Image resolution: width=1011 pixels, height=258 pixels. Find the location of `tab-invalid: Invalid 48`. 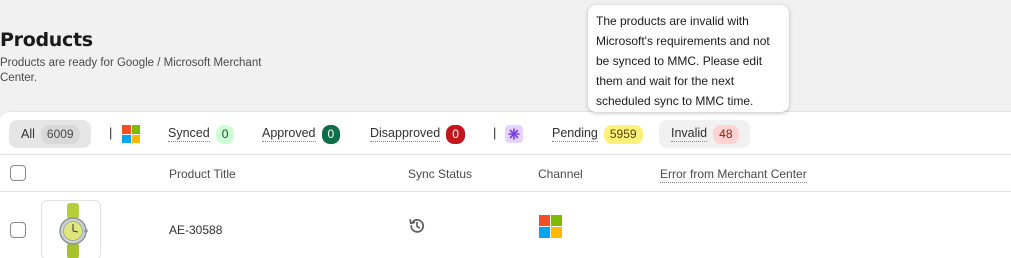

tab-invalid: Invalid 48 is located at coordinates (704, 134).